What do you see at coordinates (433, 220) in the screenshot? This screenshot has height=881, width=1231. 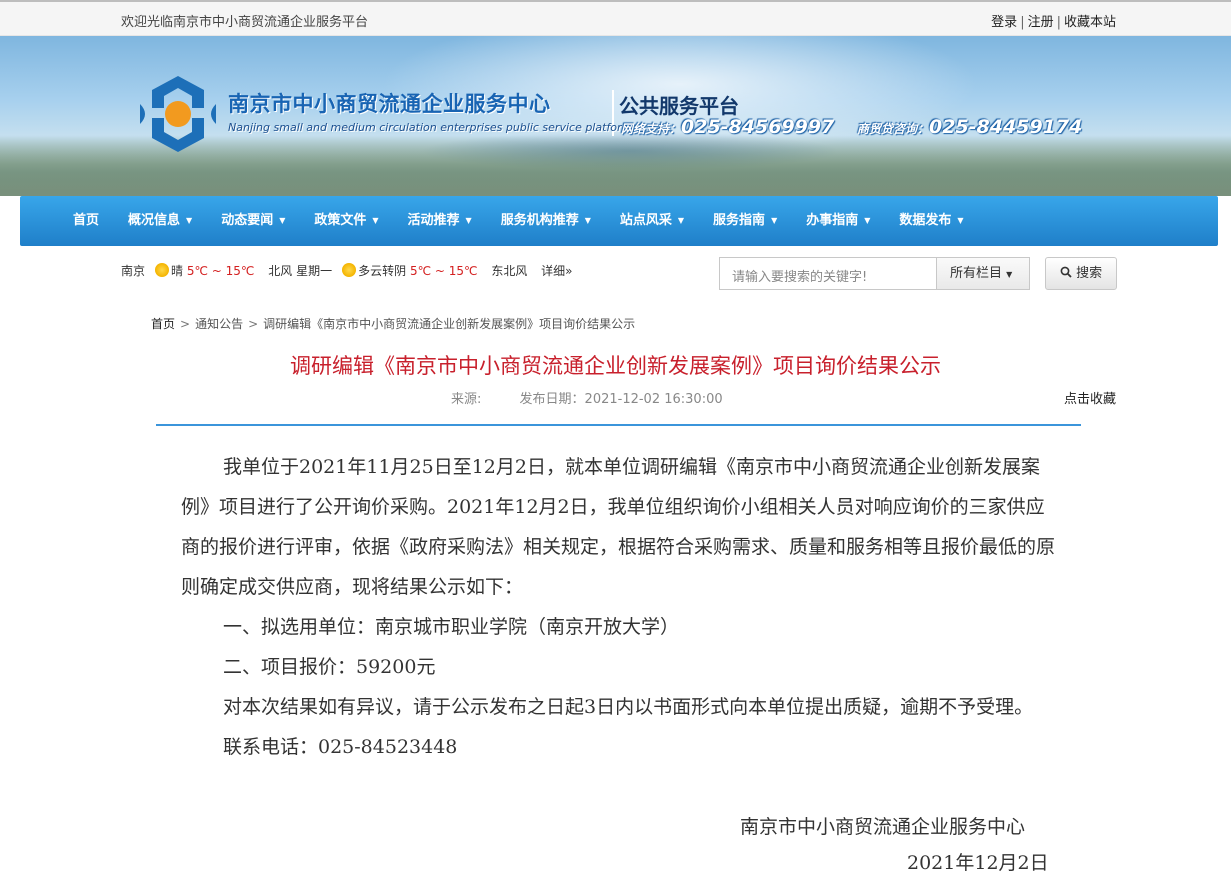 I see `nav-item-label: 活动推荐` at bounding box center [433, 220].